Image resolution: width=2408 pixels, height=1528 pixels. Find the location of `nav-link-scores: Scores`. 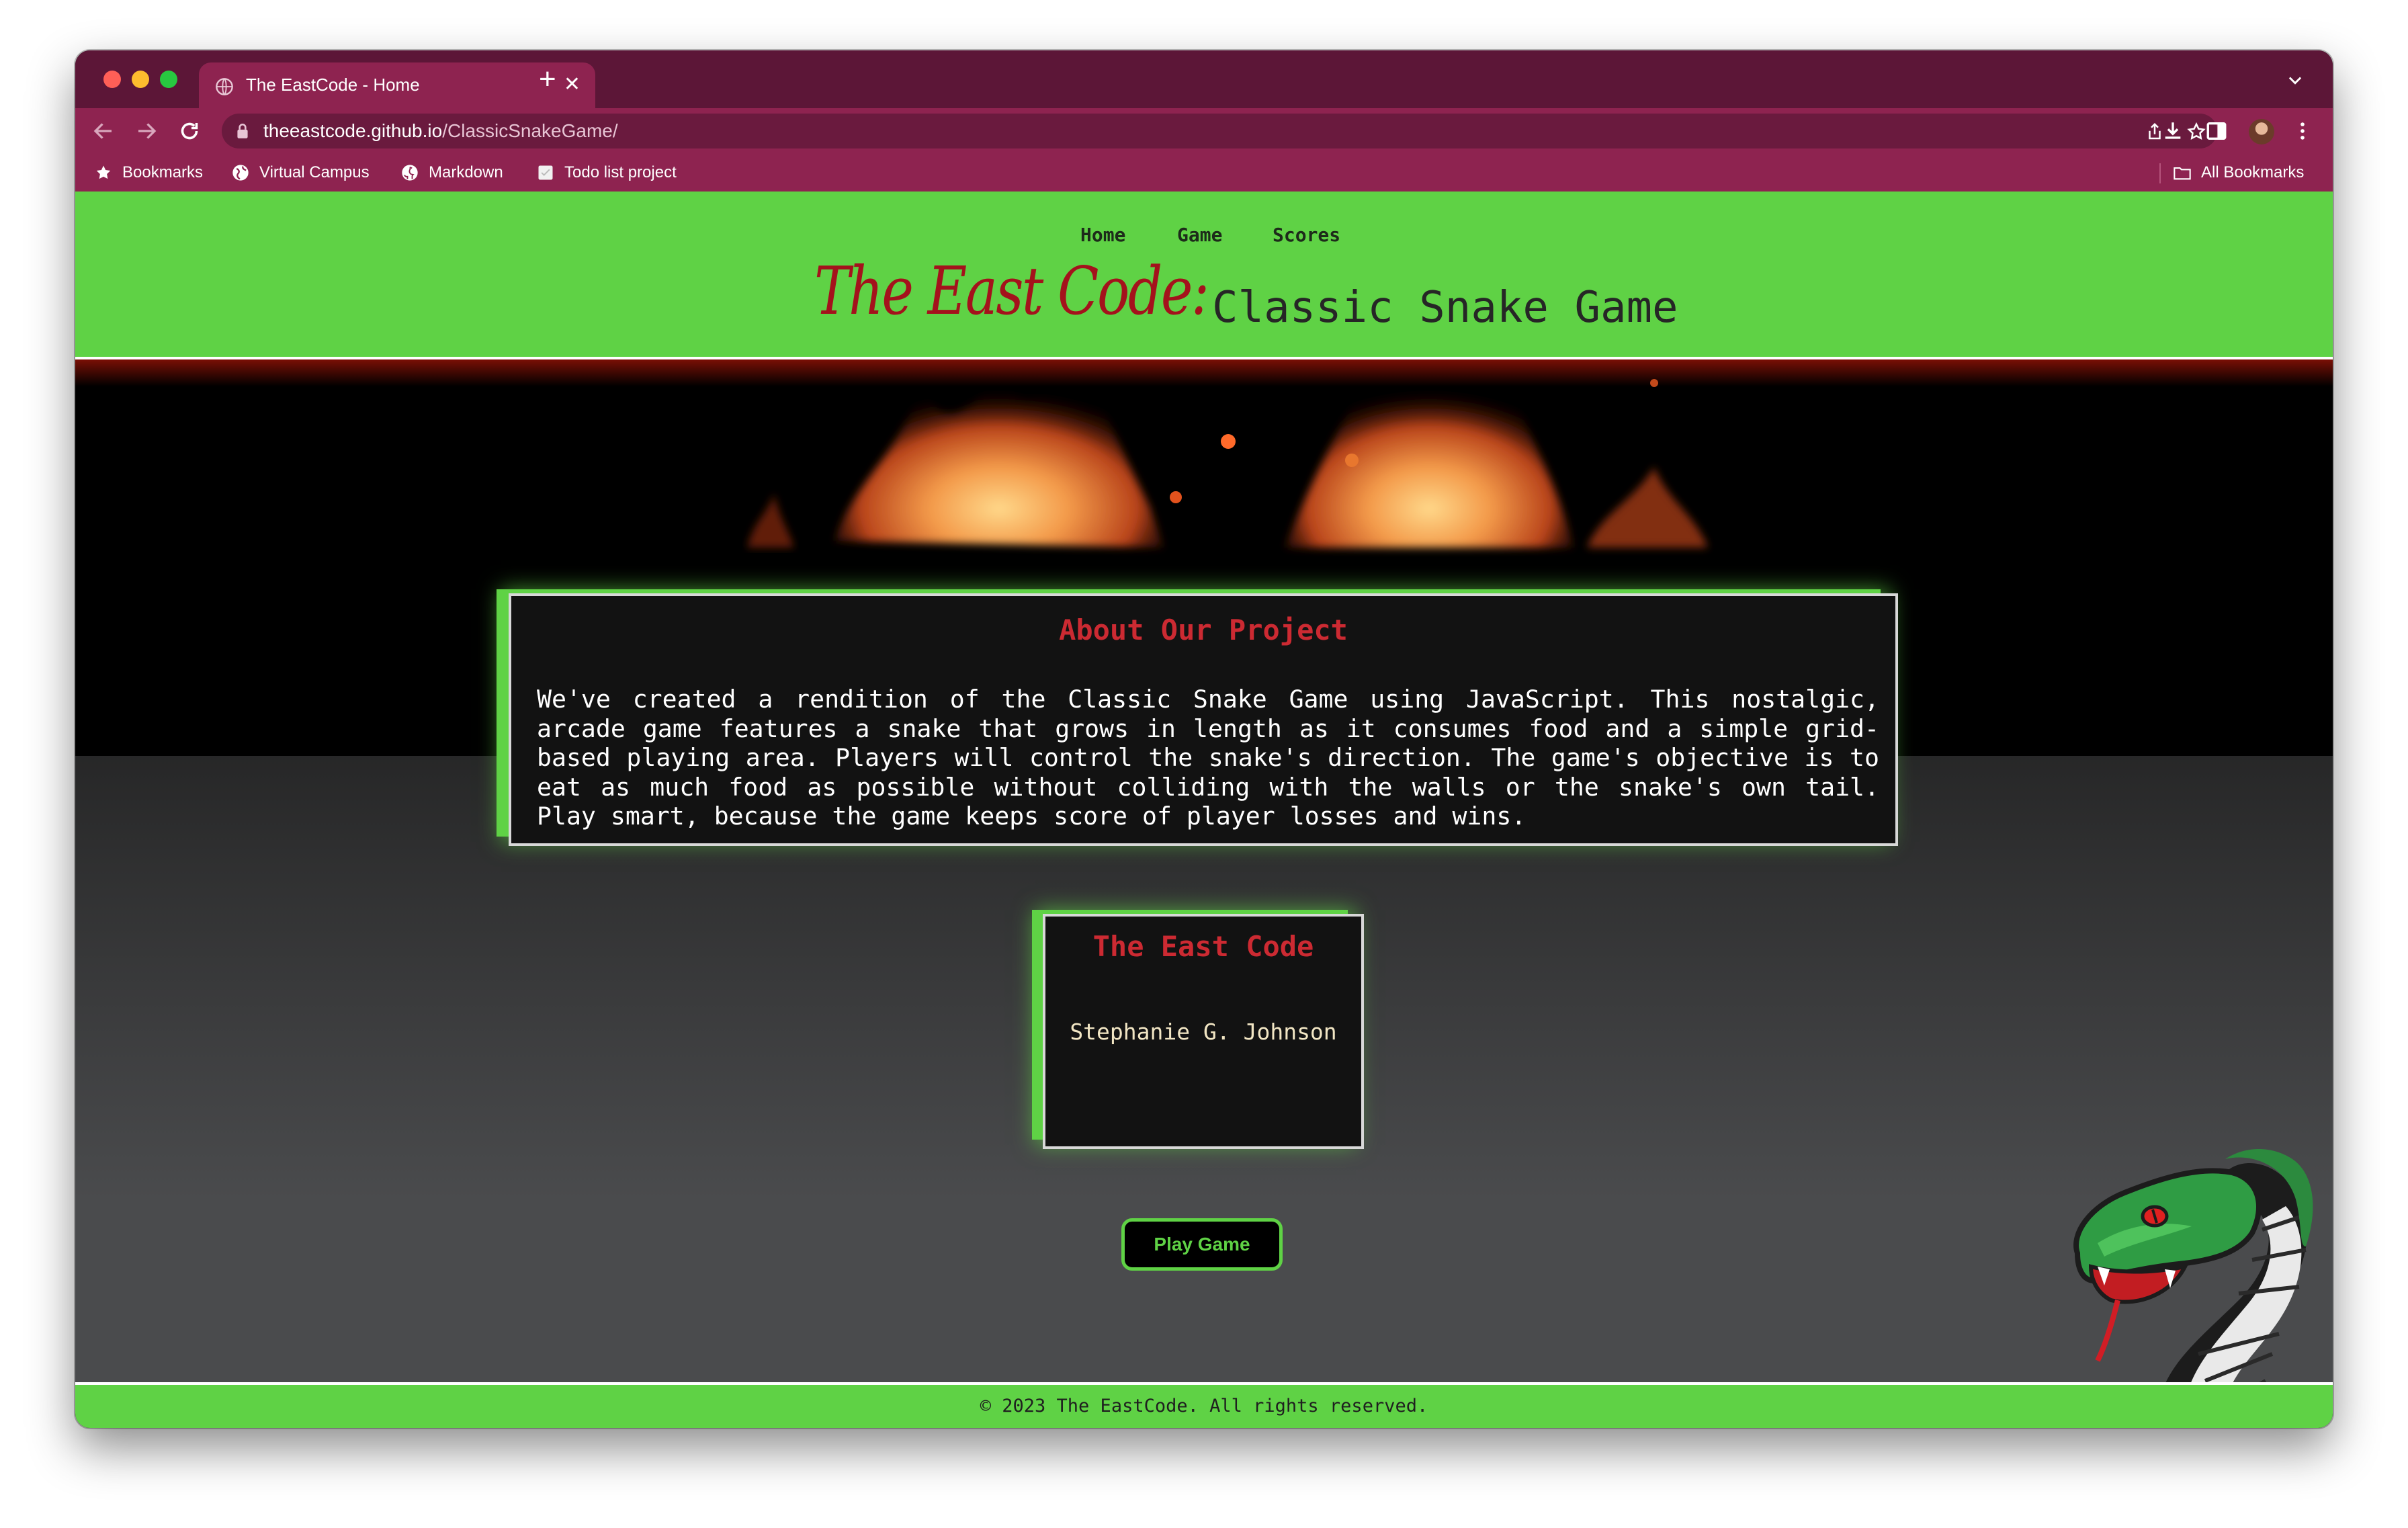

nav-link-scores: Scores is located at coordinates (1306, 235).